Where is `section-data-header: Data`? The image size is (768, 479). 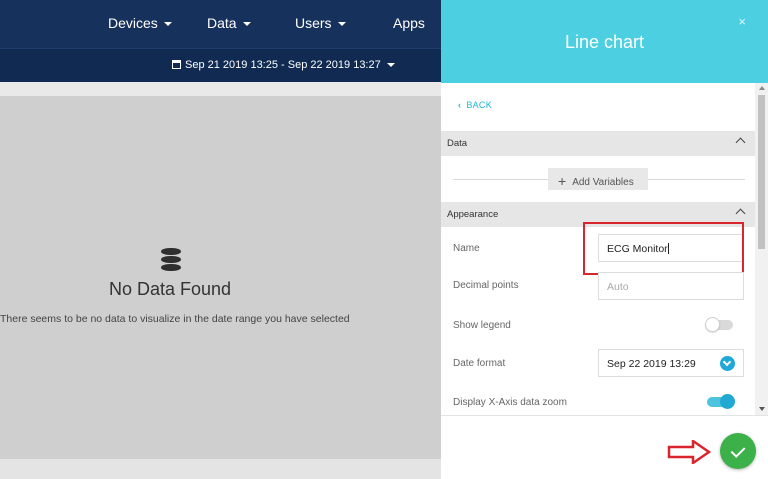
section-data-header: Data is located at coordinates (598, 143).